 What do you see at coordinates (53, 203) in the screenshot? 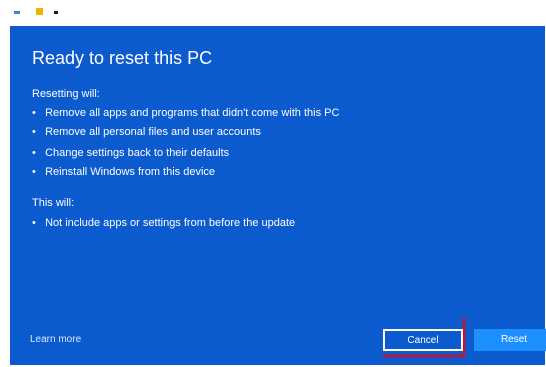
I see `section-label-this-will: This will:` at bounding box center [53, 203].